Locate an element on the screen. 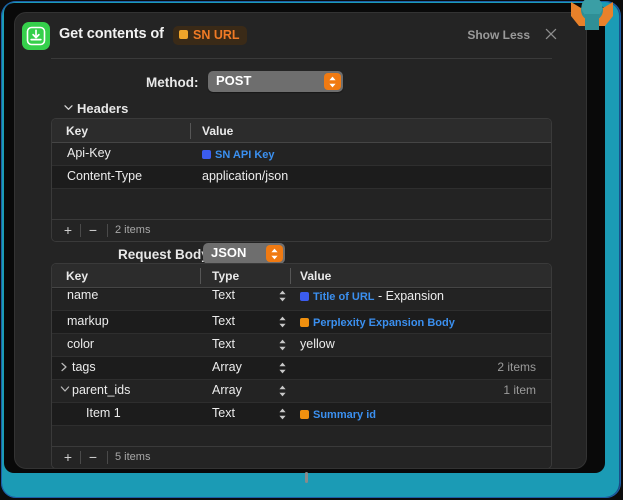 The height and width of the screenshot is (500, 623). add-header-button: + is located at coordinates (68, 230).